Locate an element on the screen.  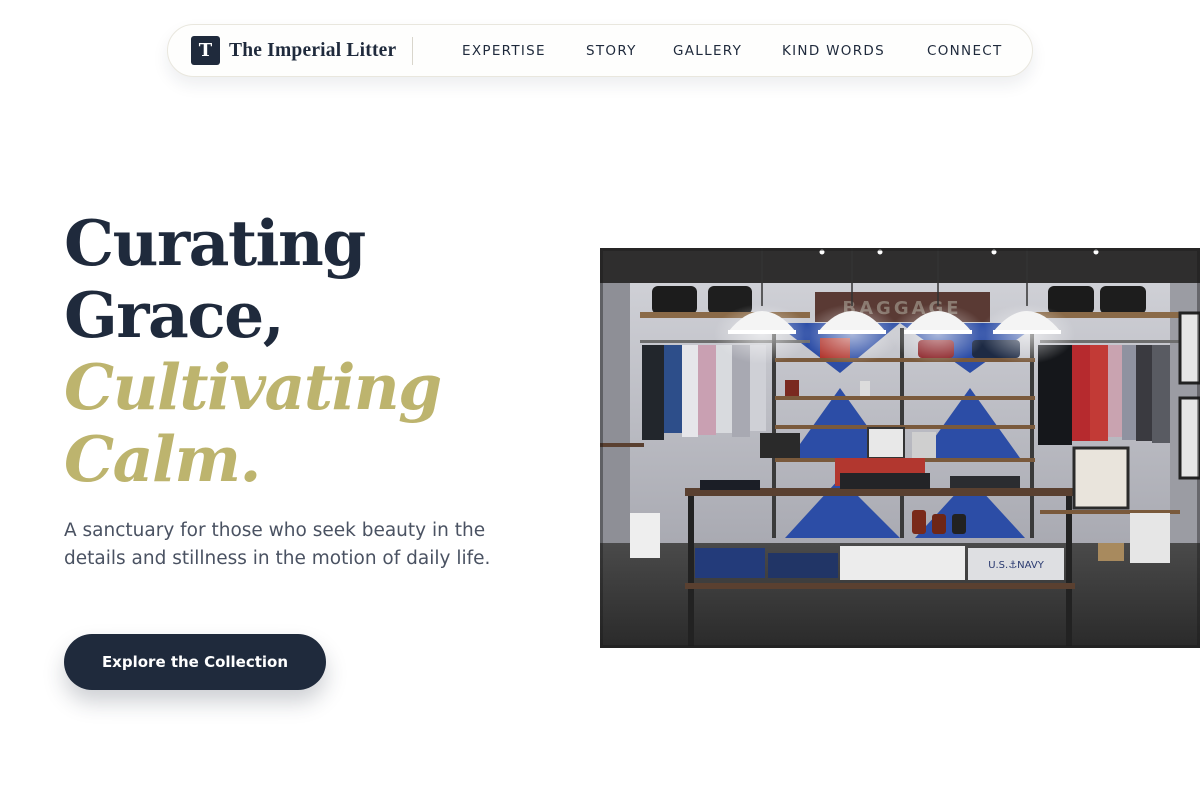
hero-title-accent-line-2: Calm. is located at coordinates (162, 459).